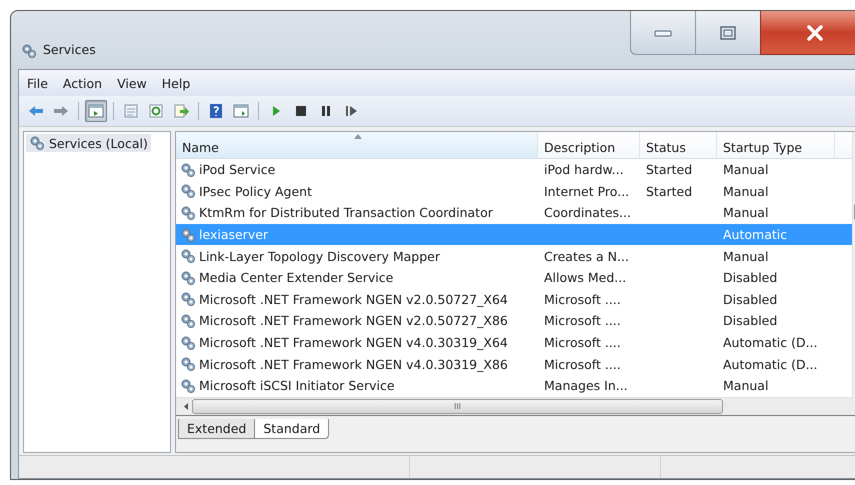 This screenshot has width=855, height=485. Describe the element at coordinates (237, 170) in the screenshot. I see `service-name: iPod Service` at that location.